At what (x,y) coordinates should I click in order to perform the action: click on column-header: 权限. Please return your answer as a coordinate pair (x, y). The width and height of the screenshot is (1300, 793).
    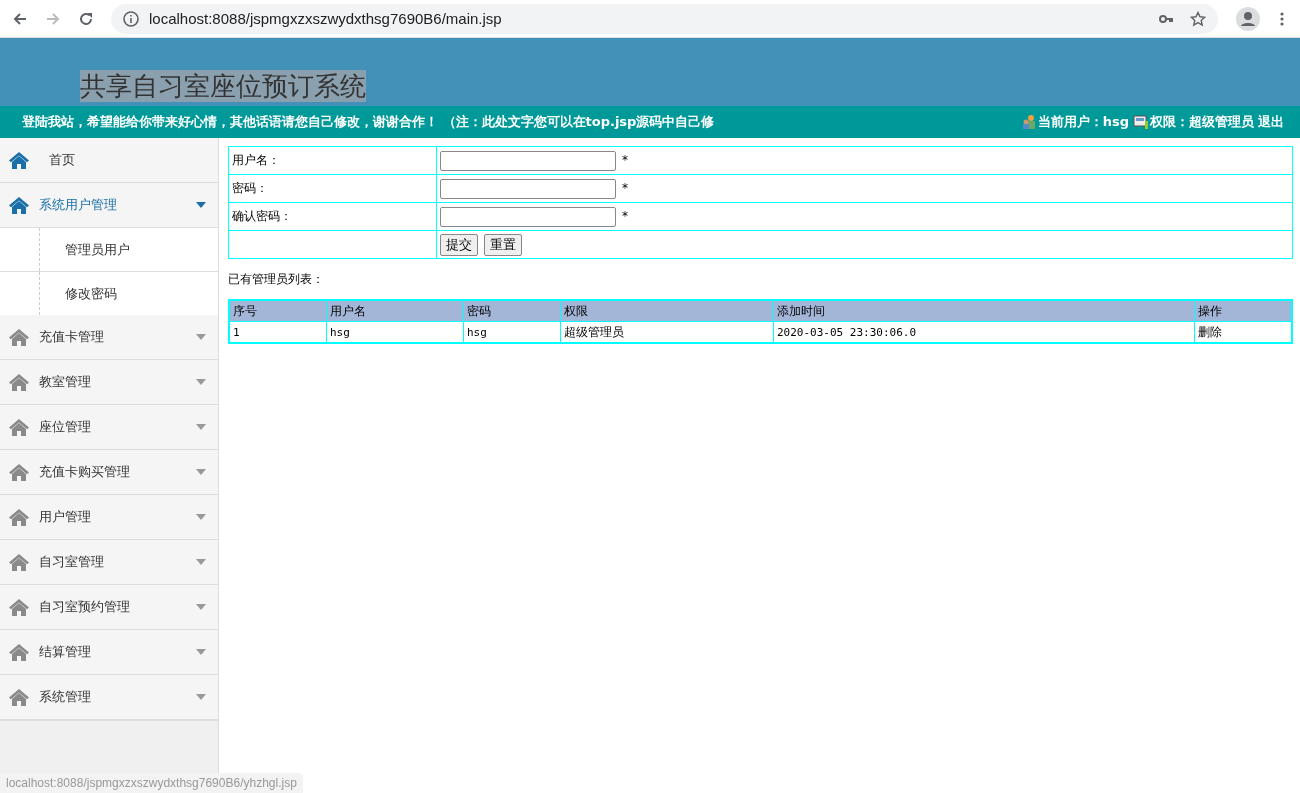
    Looking at the image, I should click on (667, 311).